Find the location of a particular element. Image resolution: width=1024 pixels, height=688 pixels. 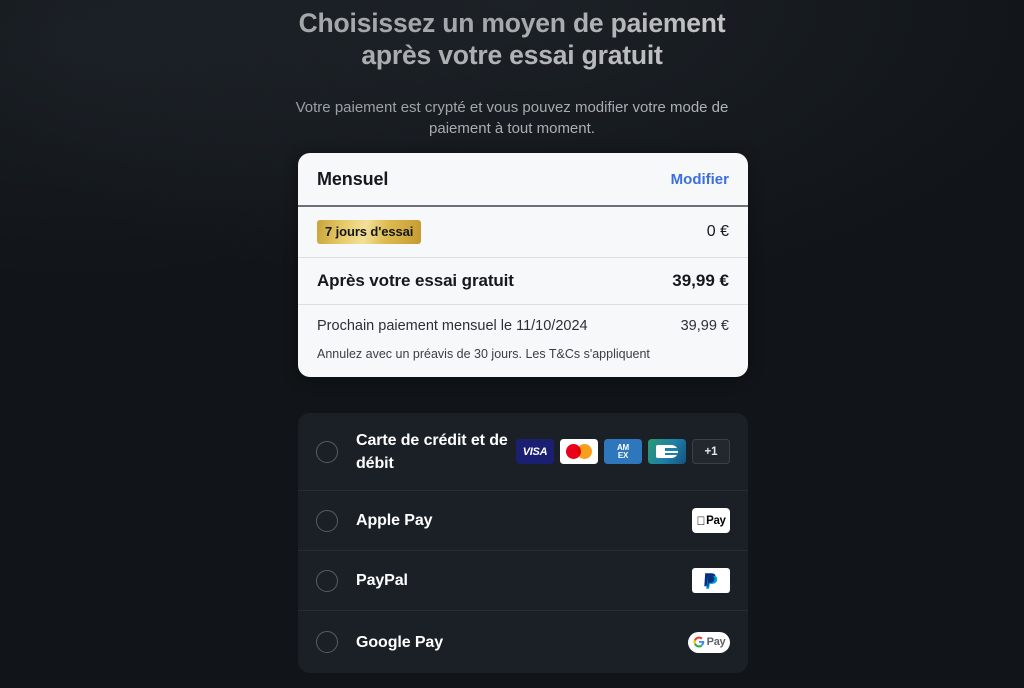

more-brands-badge: +1 is located at coordinates (711, 451).